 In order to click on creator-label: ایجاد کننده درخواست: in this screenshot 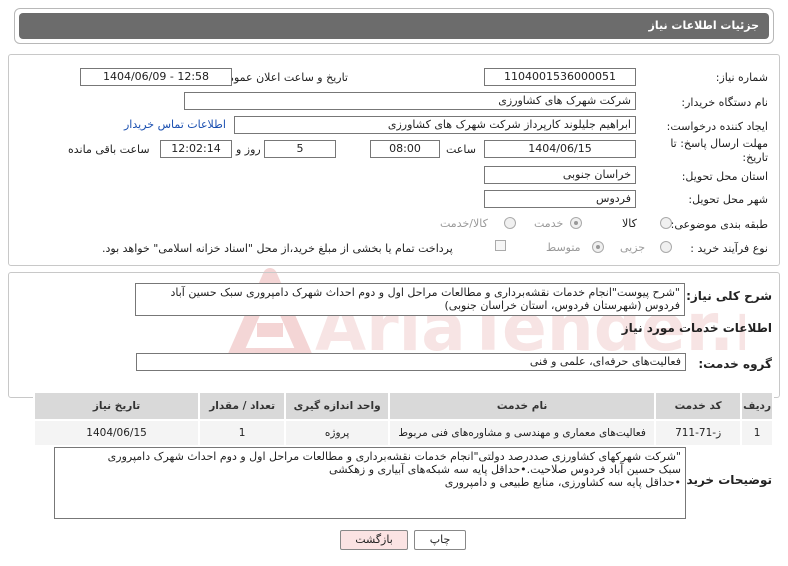, I will do `click(717, 126)`.